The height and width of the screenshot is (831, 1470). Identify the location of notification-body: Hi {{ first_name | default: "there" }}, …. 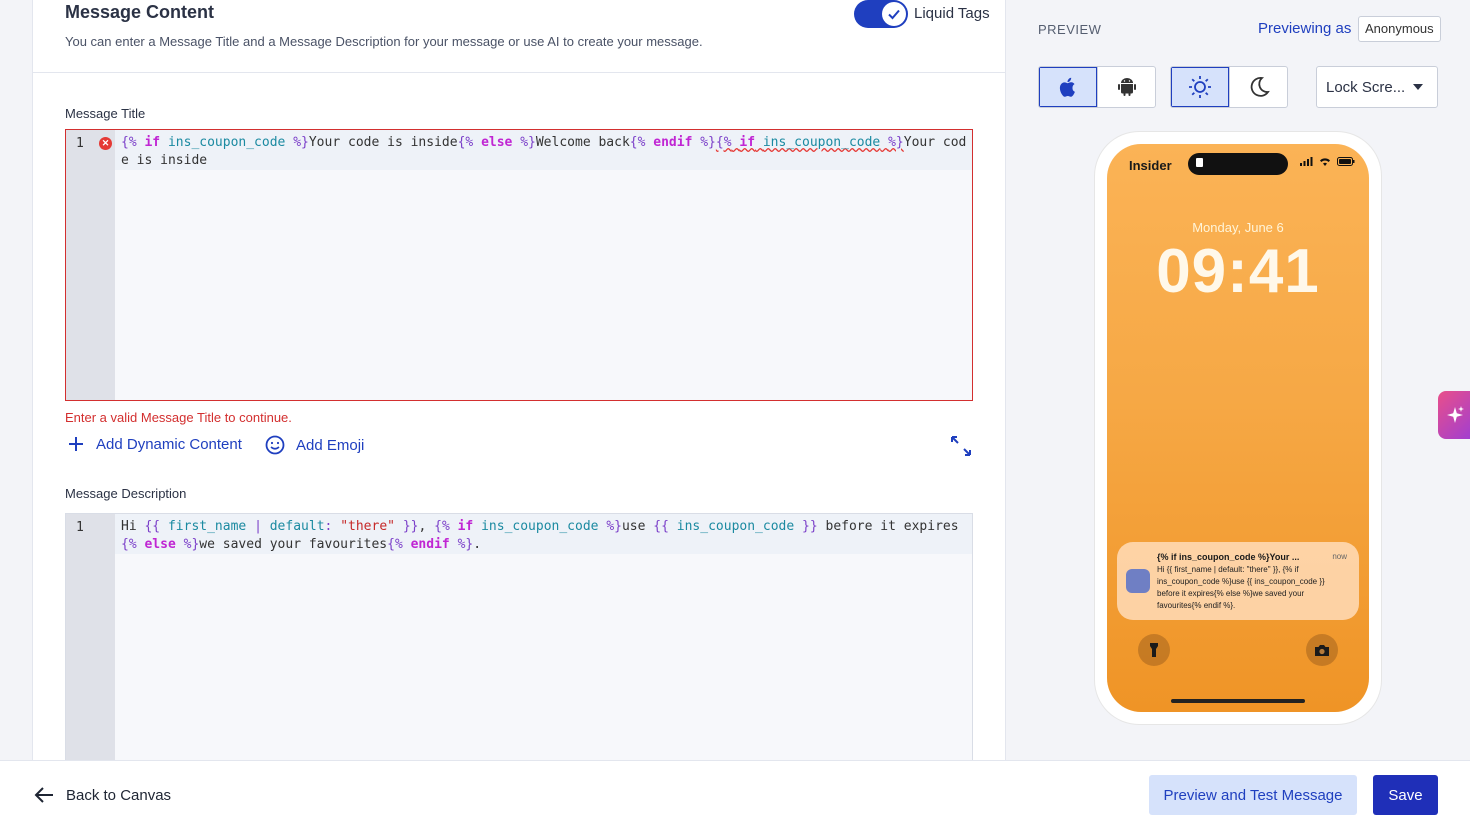
(1241, 587).